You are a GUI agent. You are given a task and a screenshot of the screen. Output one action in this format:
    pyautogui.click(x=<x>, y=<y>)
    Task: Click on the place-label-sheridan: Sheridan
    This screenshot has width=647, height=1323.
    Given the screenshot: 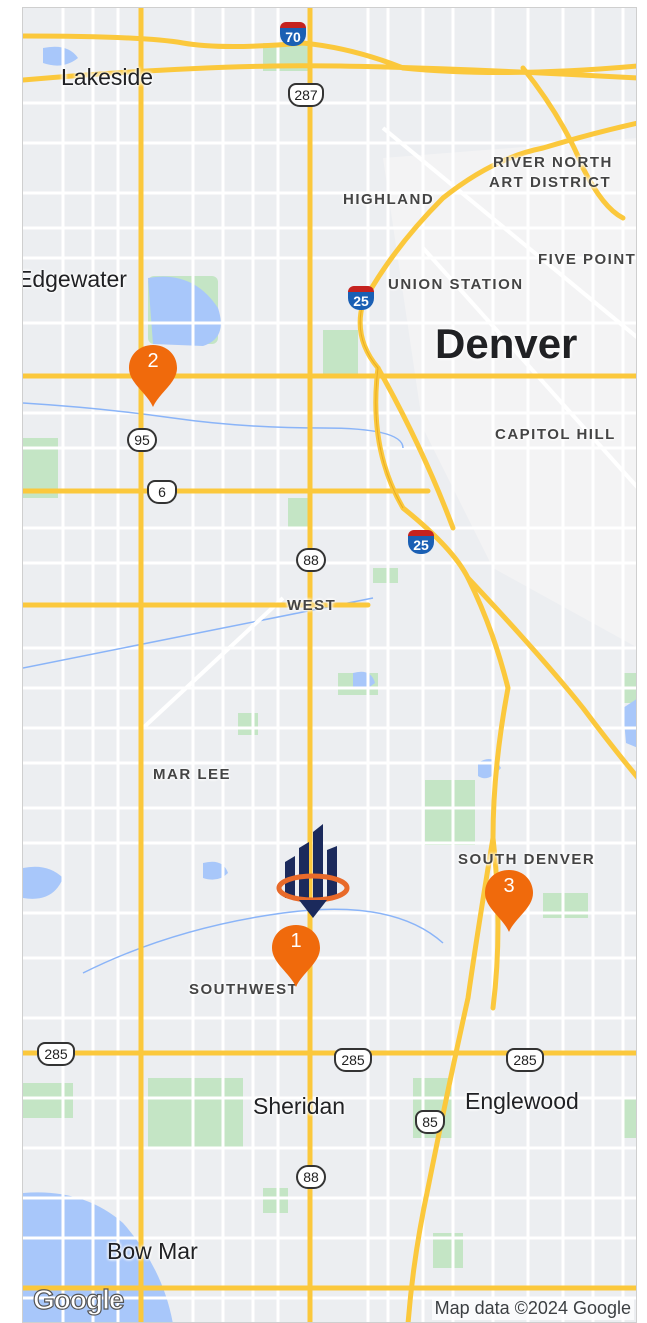 What is the action you would take?
    pyautogui.click(x=299, y=1106)
    